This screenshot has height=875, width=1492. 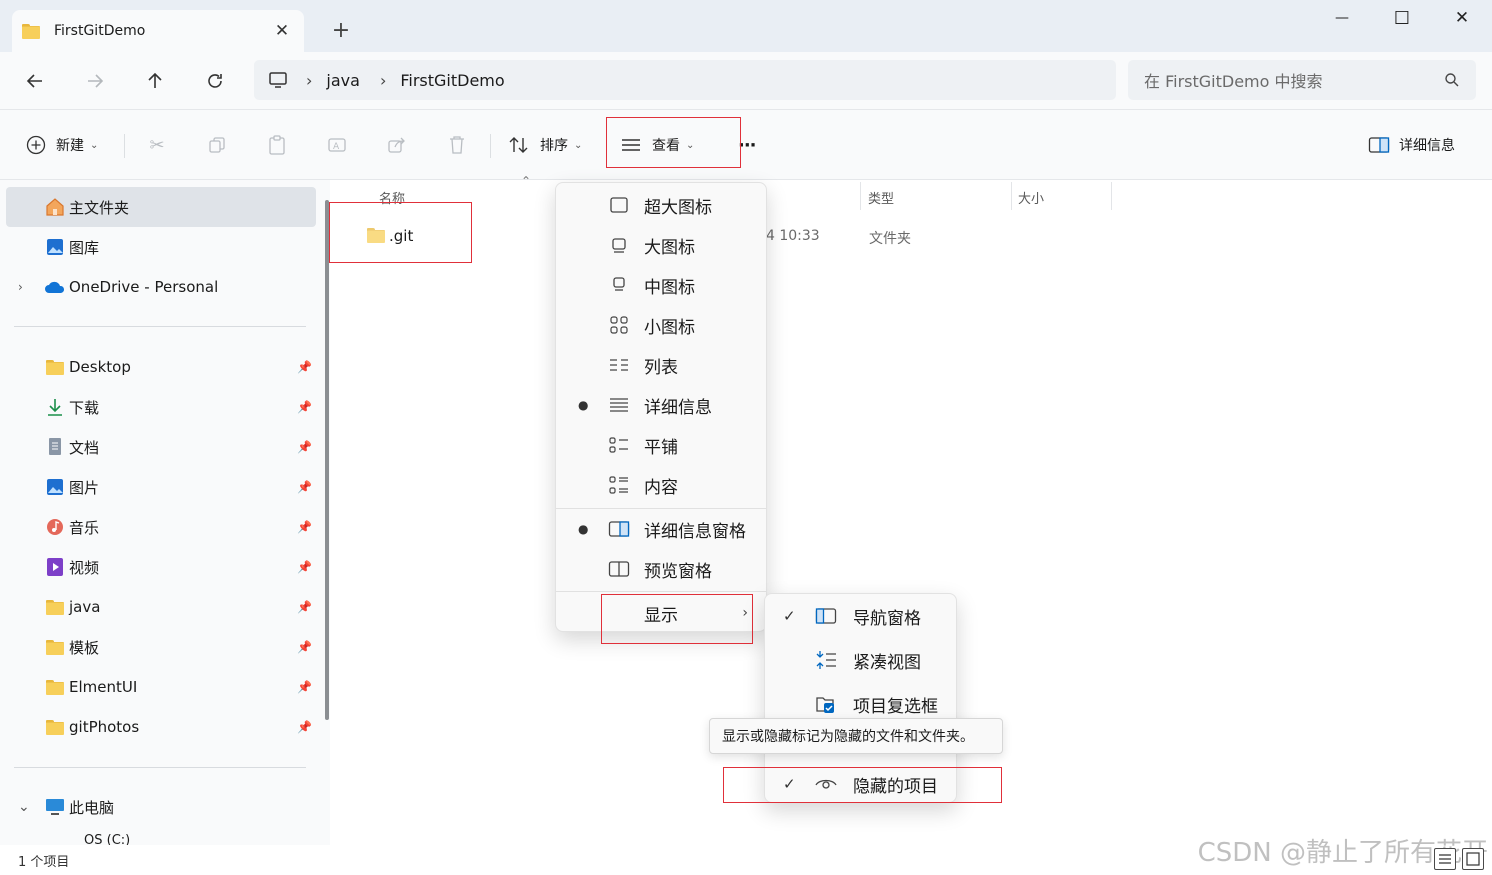 What do you see at coordinates (161, 447) in the screenshot?
I see `sidebar-item-documents: 文档 📌` at bounding box center [161, 447].